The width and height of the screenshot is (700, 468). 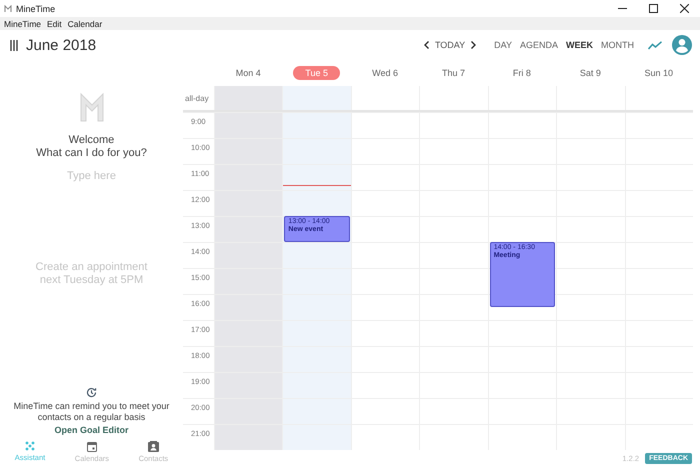 I want to click on goal-editor-link: Open Goal Editor, so click(x=91, y=430).